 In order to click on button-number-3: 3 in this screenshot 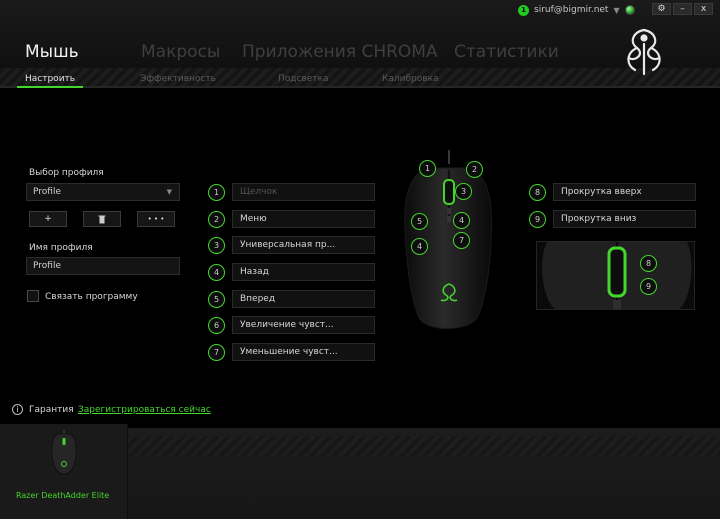, I will do `click(216, 245)`.